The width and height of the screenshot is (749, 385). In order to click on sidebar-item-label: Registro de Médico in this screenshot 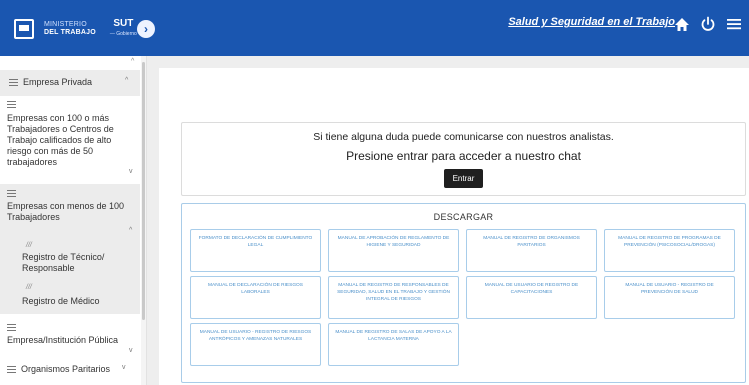, I will do `click(61, 301)`.